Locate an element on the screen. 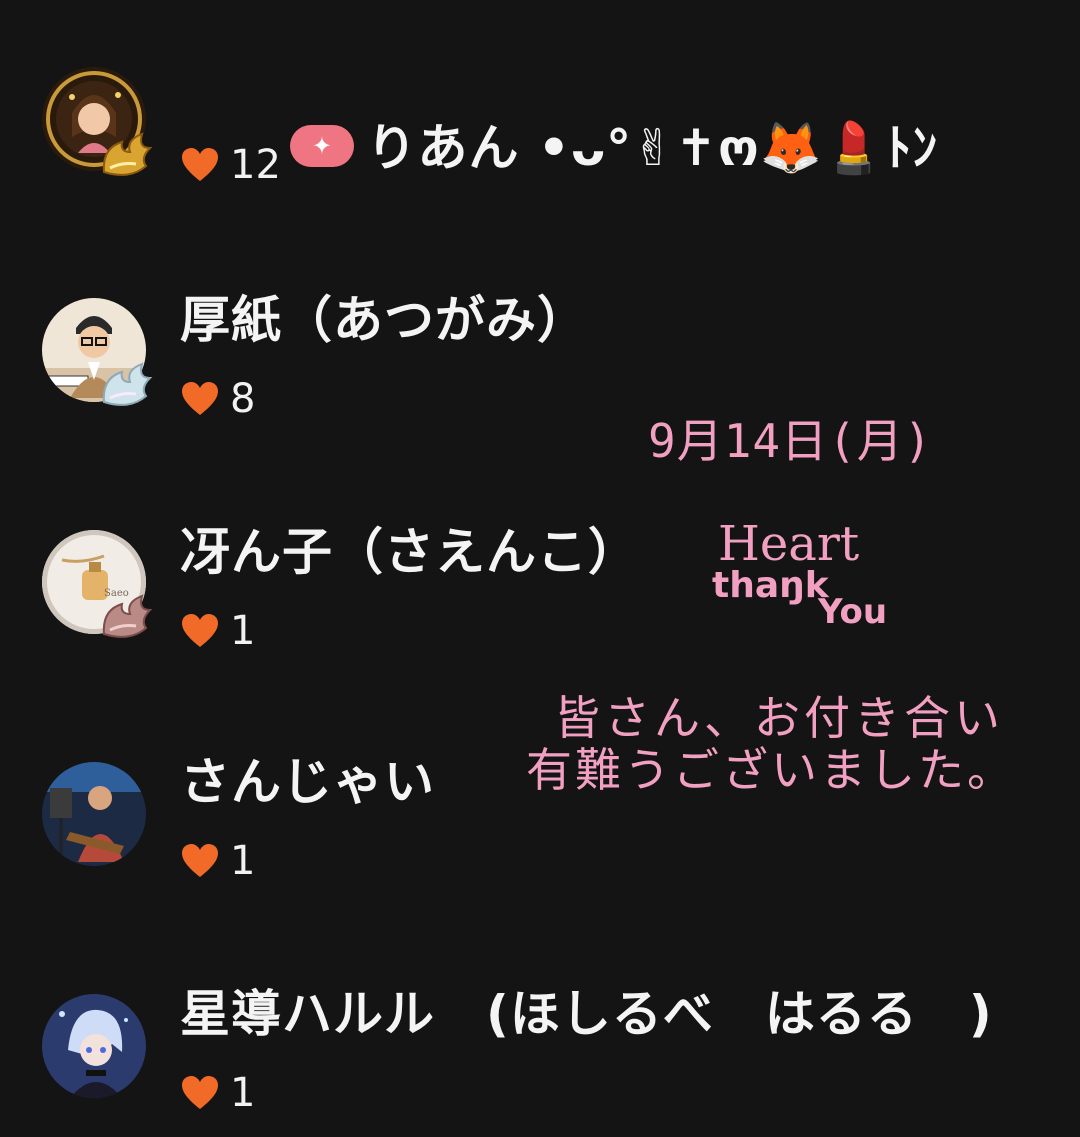  pearl-wing-badge-icon is located at coordinates (127, 384).